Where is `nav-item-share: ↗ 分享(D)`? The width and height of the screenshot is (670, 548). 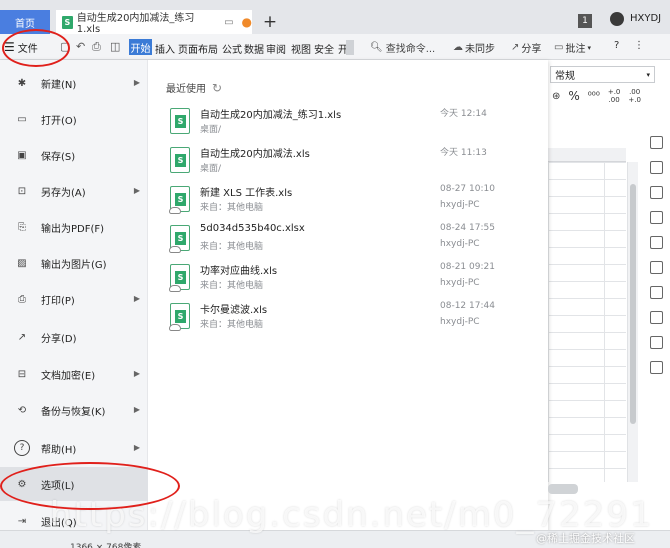 nav-item-share: ↗ 分享(D) is located at coordinates (74, 337).